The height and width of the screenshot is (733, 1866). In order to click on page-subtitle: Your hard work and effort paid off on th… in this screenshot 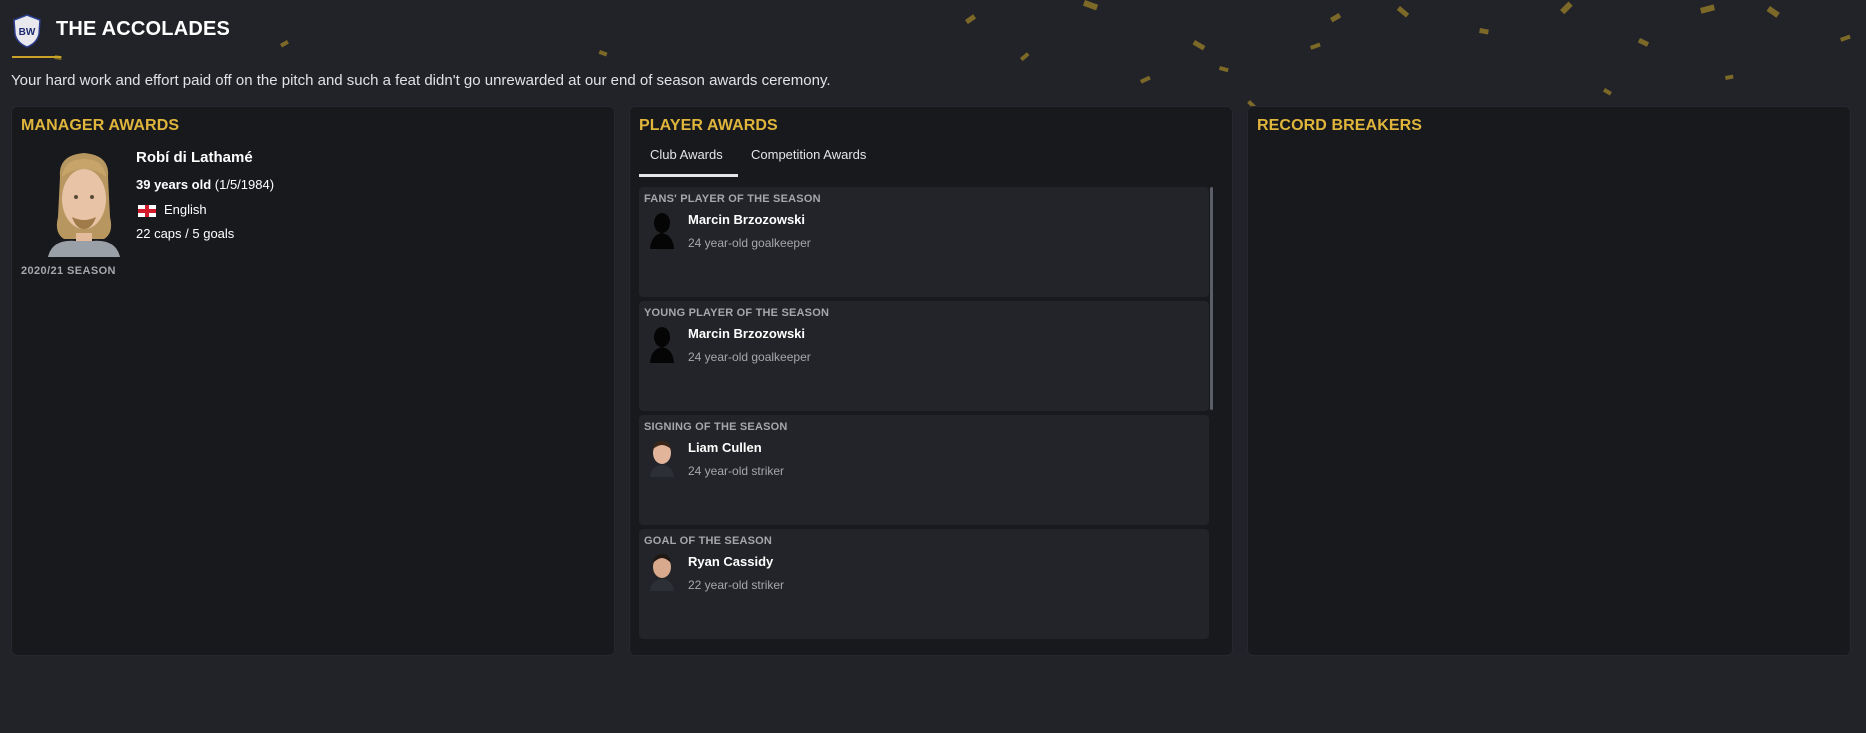, I will do `click(421, 80)`.